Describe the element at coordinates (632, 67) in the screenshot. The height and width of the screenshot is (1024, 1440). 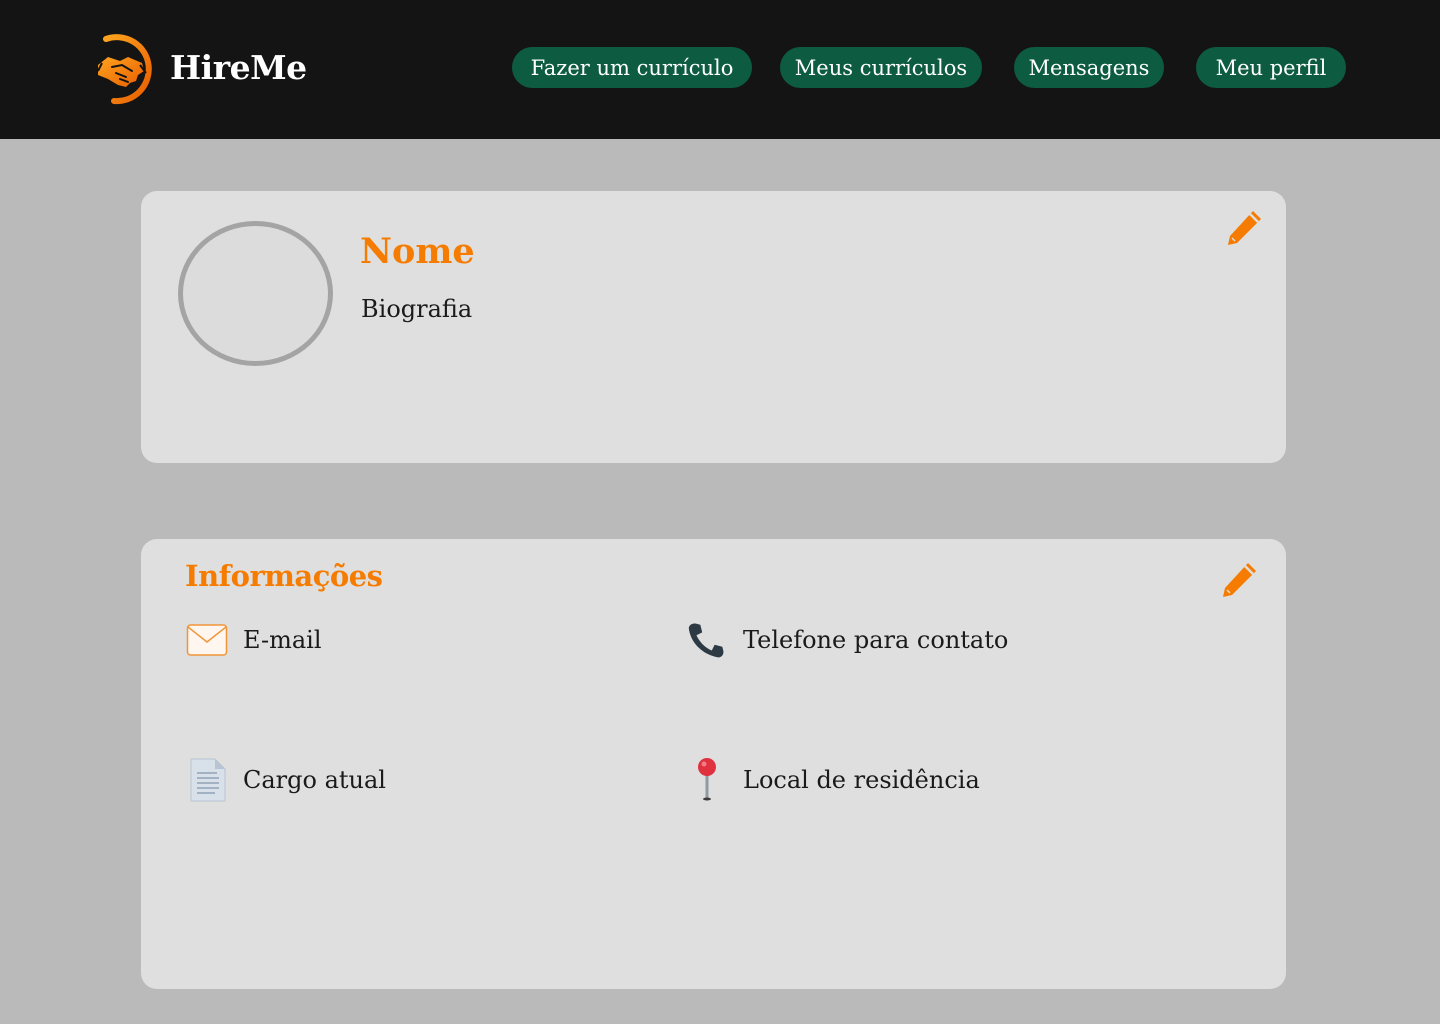
I see `nav-create-resume-button: Fazer um currículo` at that location.